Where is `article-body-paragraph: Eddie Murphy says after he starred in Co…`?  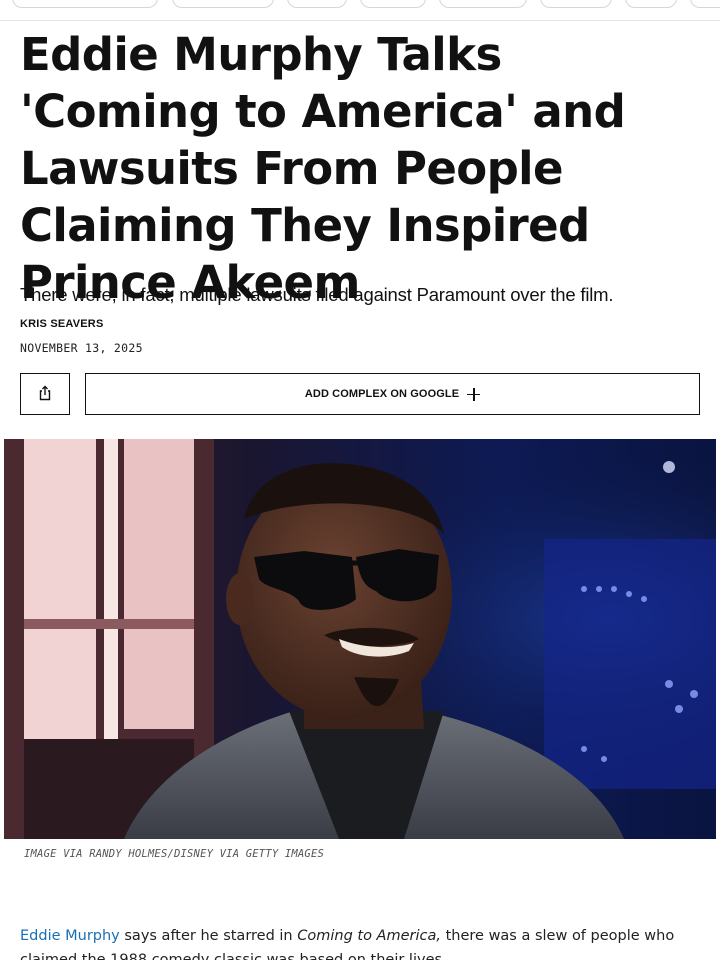 article-body-paragraph: Eddie Murphy says after he starred in Co… is located at coordinates (360, 942).